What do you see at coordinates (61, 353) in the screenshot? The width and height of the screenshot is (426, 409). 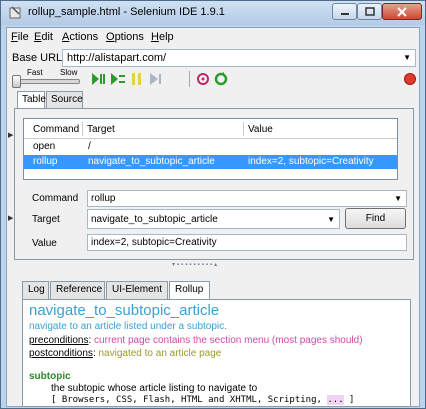 I see `postconditions-label: postconditions` at bounding box center [61, 353].